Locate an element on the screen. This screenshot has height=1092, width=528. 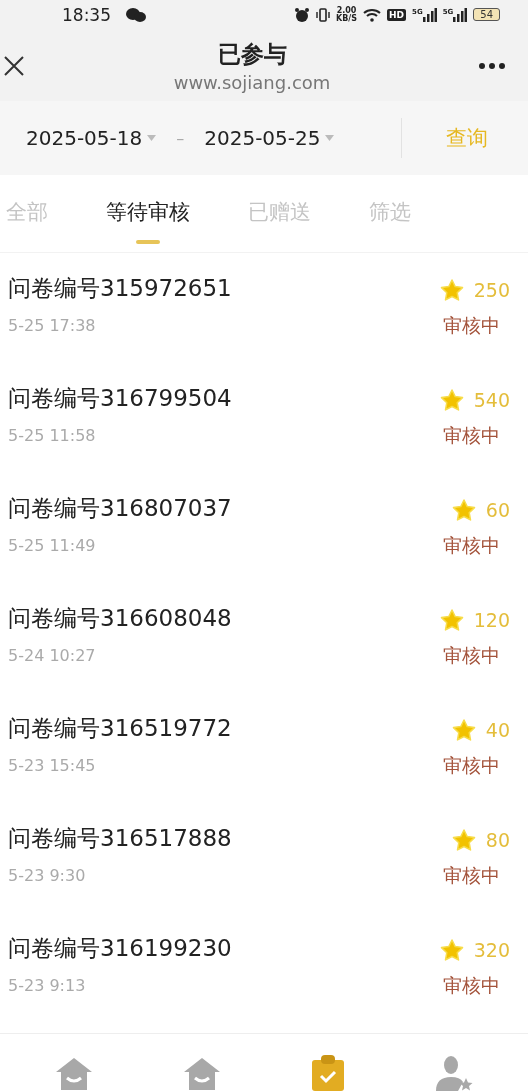
survey-title: 问卷编号315972651 is located at coordinates (120, 289).